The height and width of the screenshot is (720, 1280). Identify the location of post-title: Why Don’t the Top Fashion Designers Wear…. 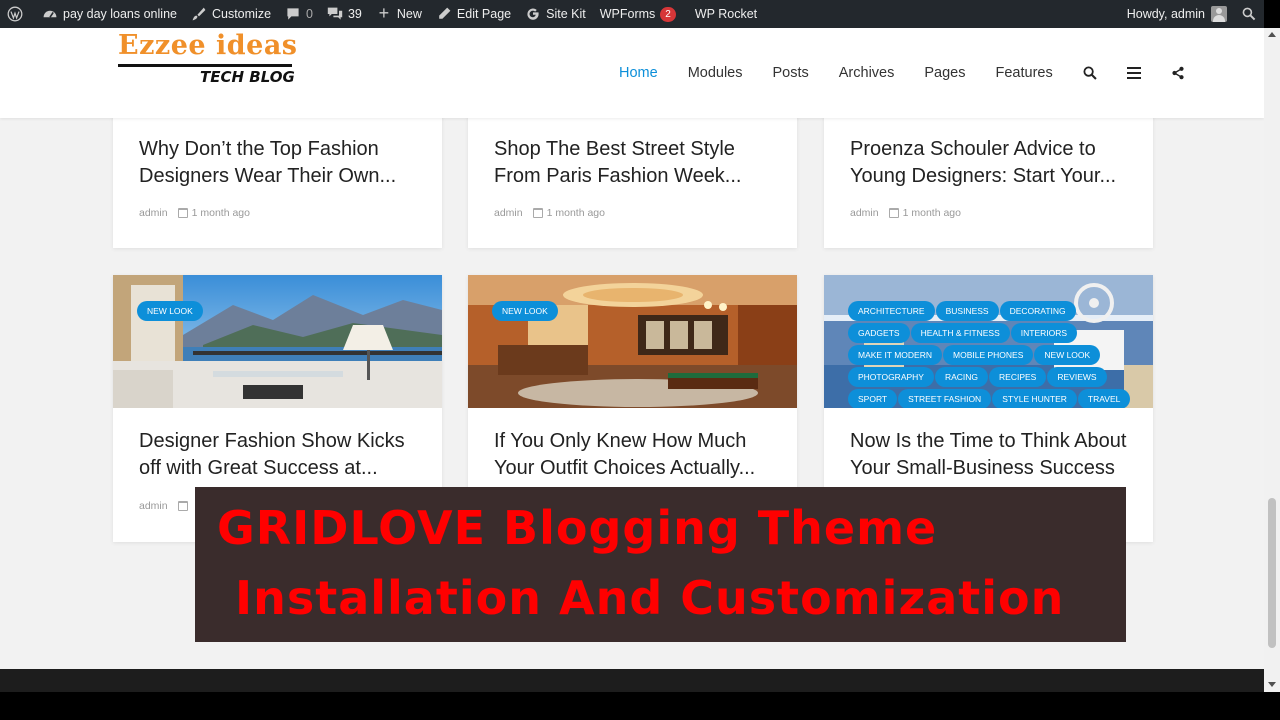
(280, 163).